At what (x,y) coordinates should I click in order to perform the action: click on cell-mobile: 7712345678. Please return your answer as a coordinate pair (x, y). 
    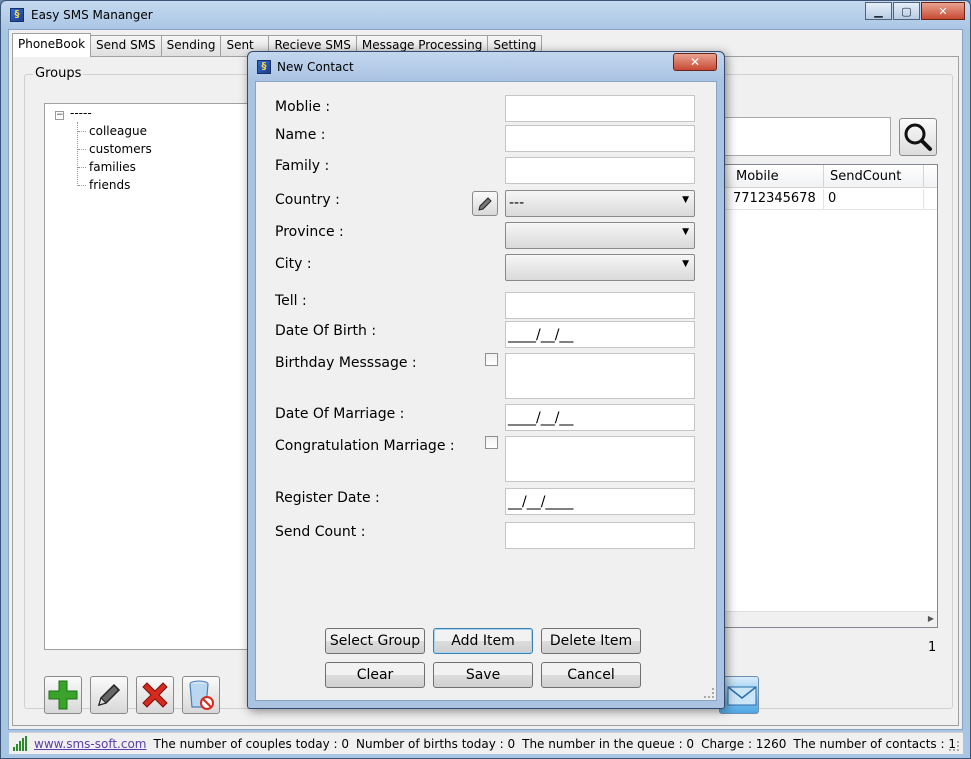
    Looking at the image, I should click on (769, 199).